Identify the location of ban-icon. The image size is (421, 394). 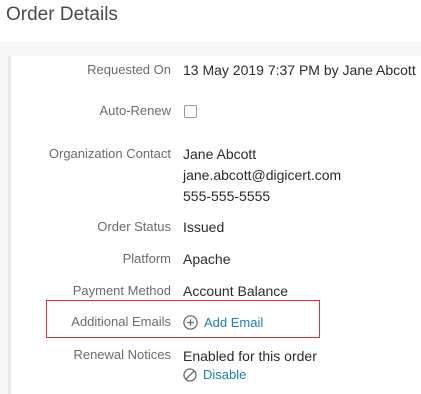
(190, 374).